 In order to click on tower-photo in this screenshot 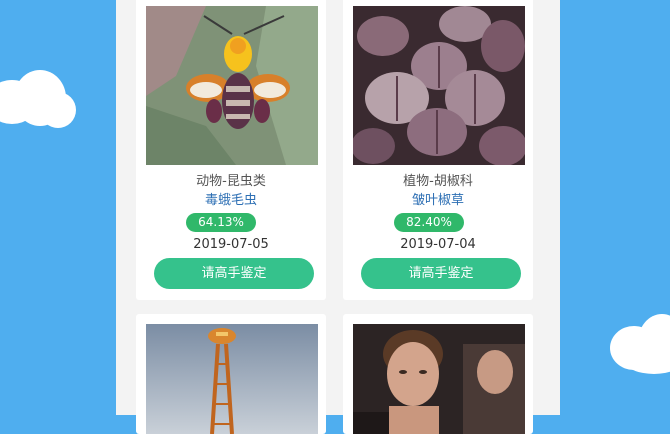, I will do `click(232, 379)`.